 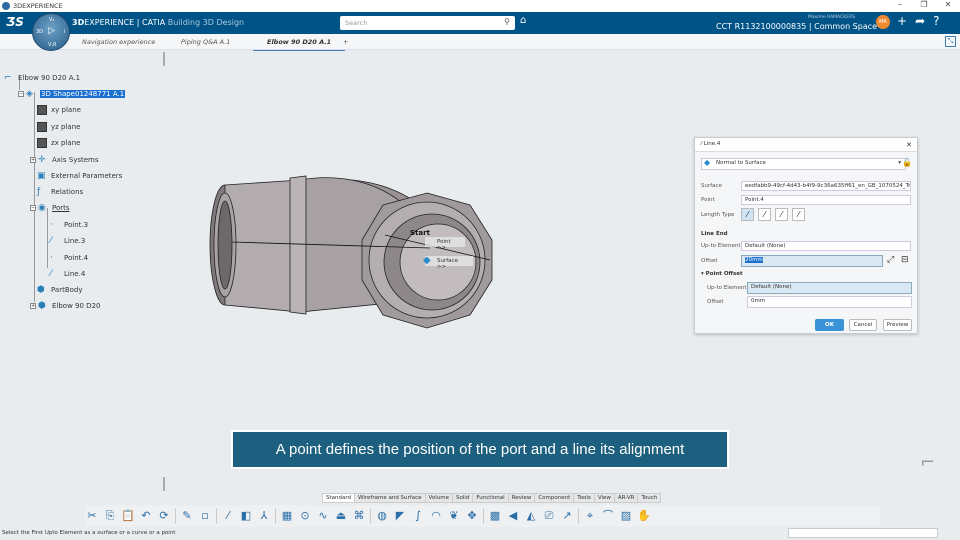 I want to click on cut-icon: ✂, so click(x=92, y=516).